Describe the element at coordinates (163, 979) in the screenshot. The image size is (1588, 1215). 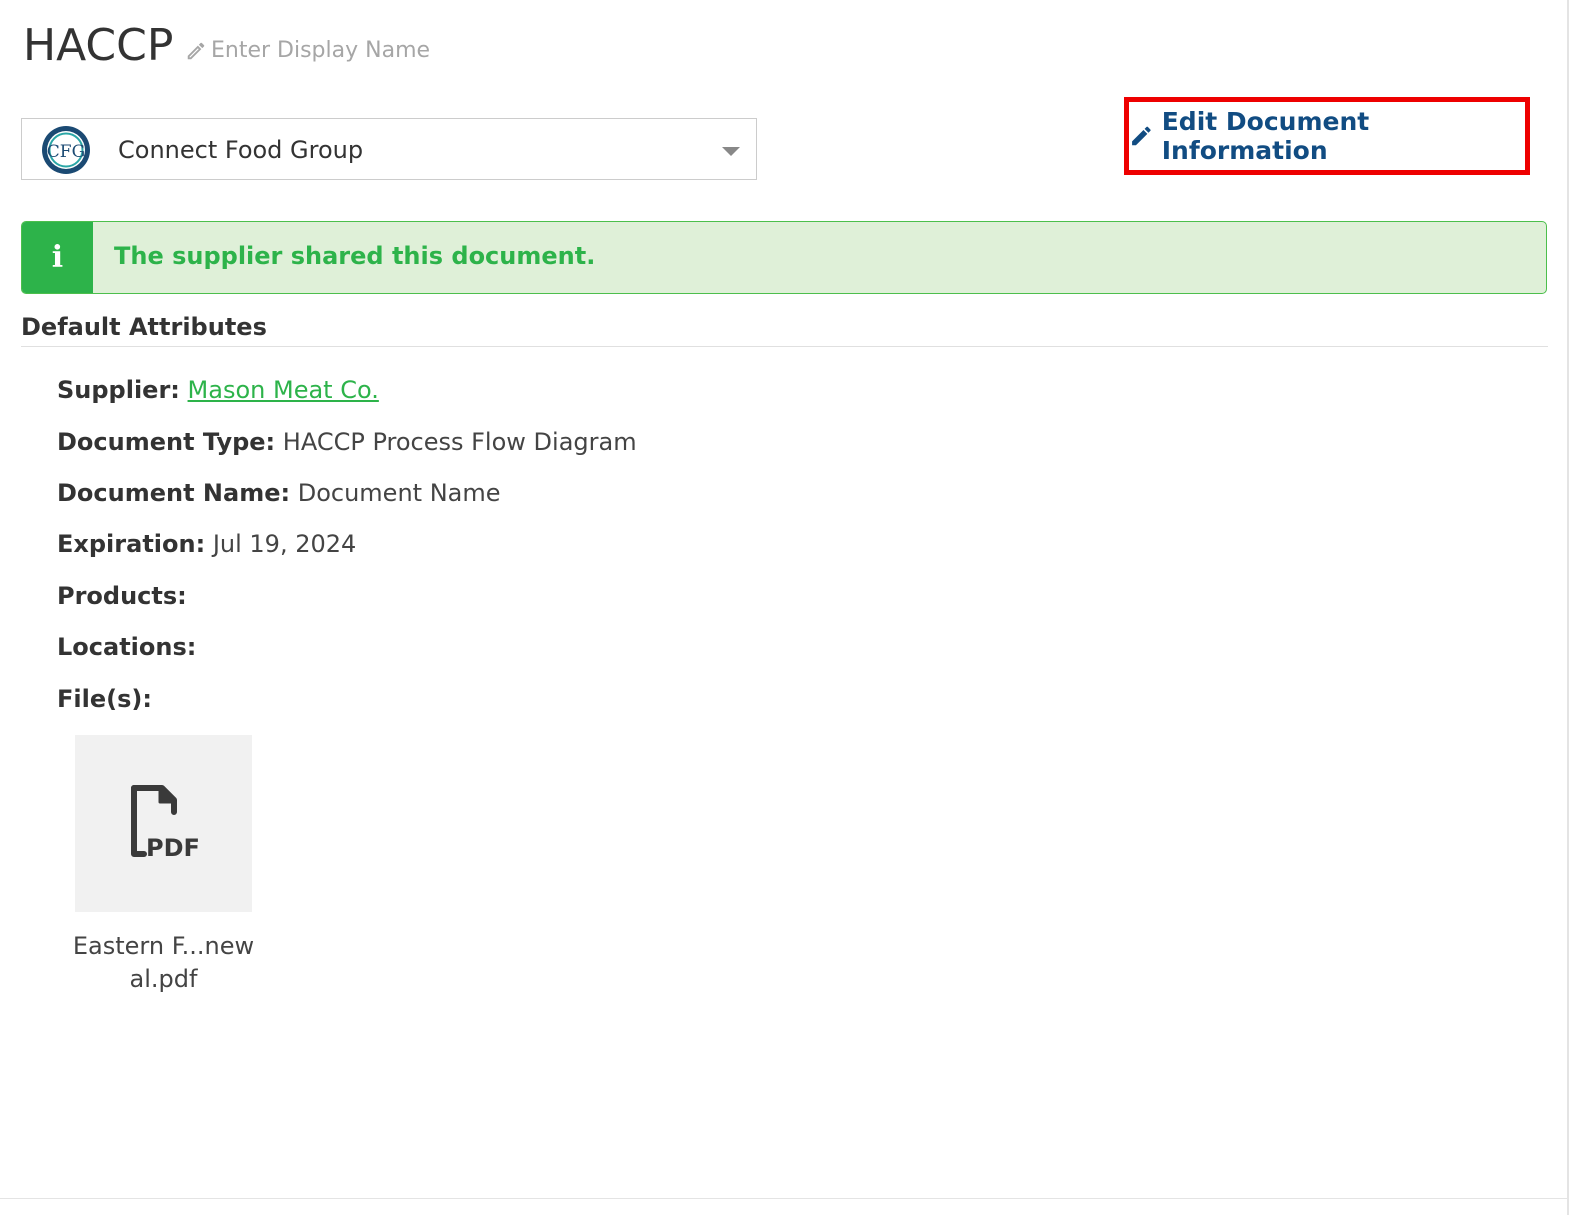
I see `file-name-line: al.pdf` at that location.